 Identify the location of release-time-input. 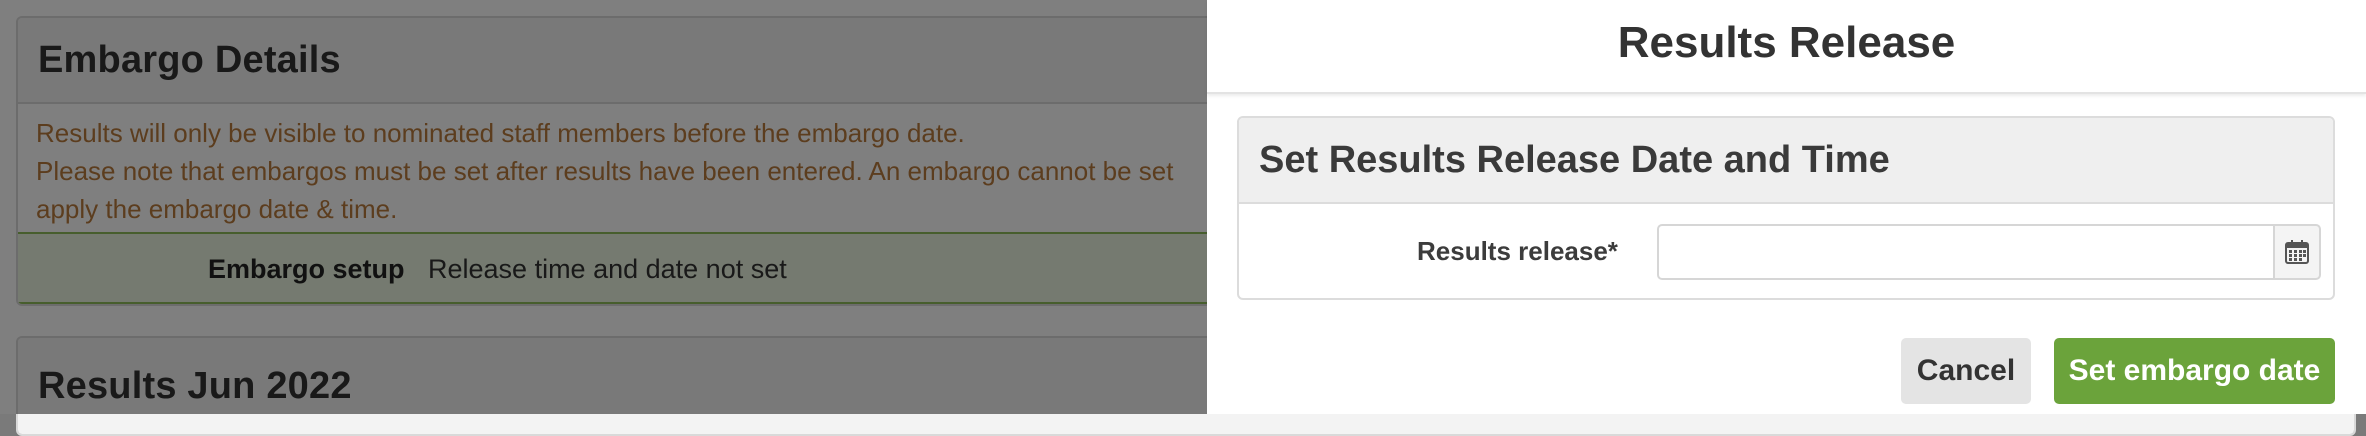
(2131, 252).